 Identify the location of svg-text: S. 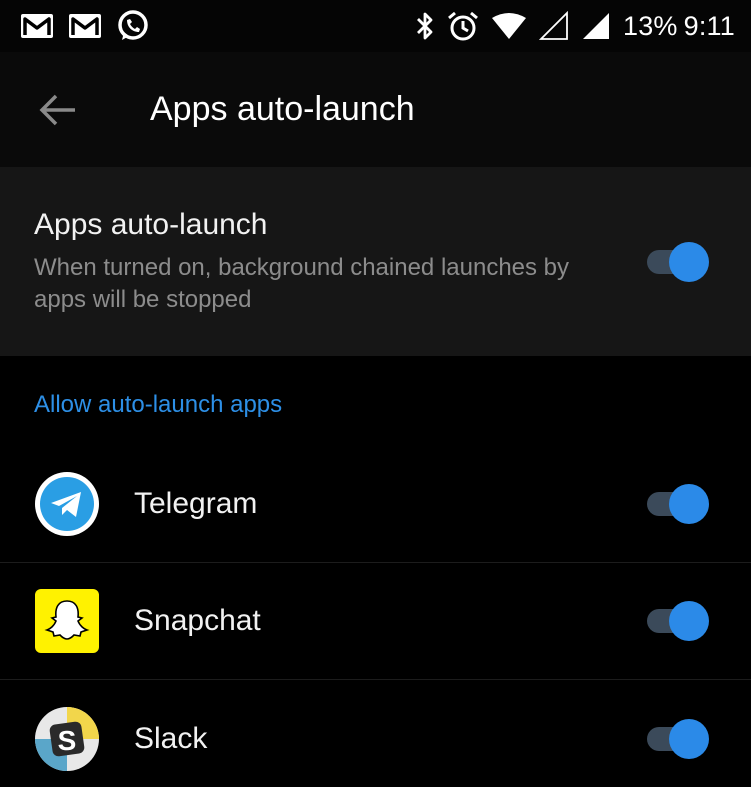
(67, 740).